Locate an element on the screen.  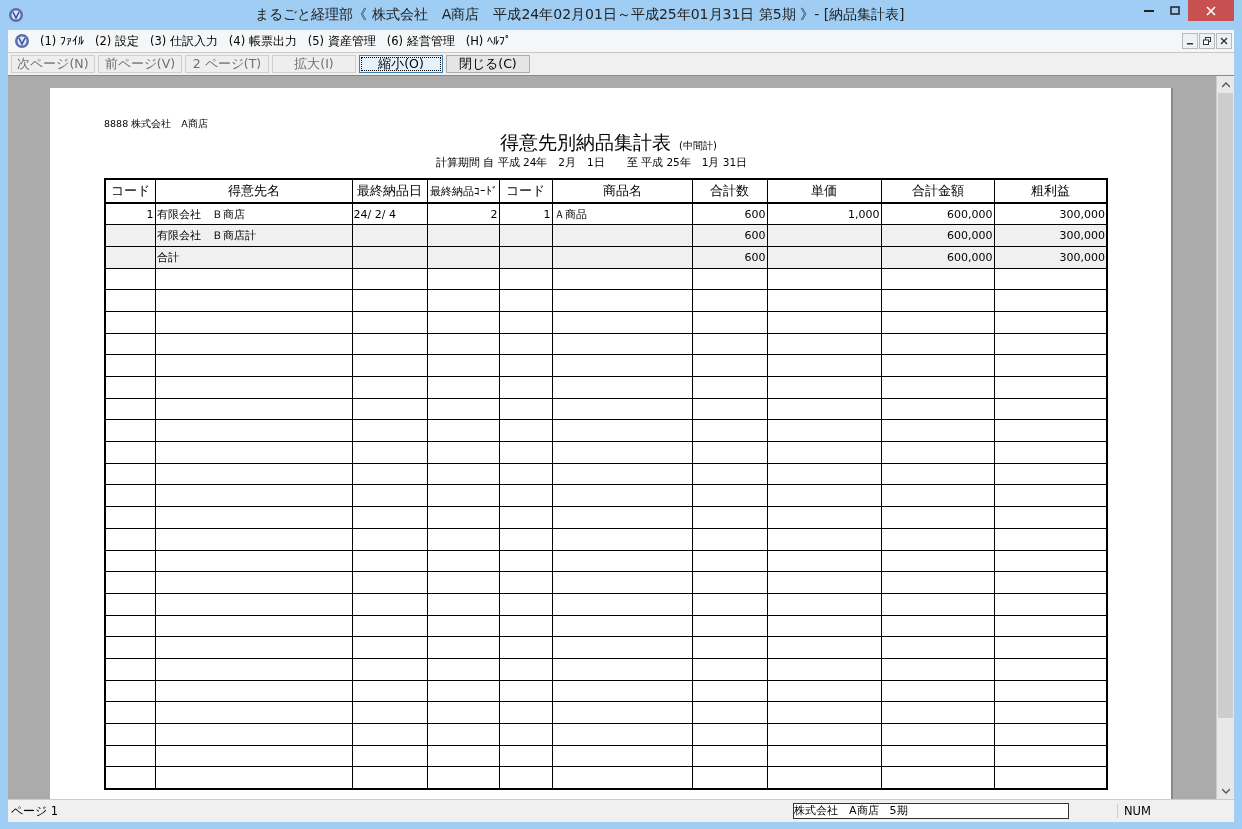
menu-item: (3) 仕訳入力 is located at coordinates (185, 41).